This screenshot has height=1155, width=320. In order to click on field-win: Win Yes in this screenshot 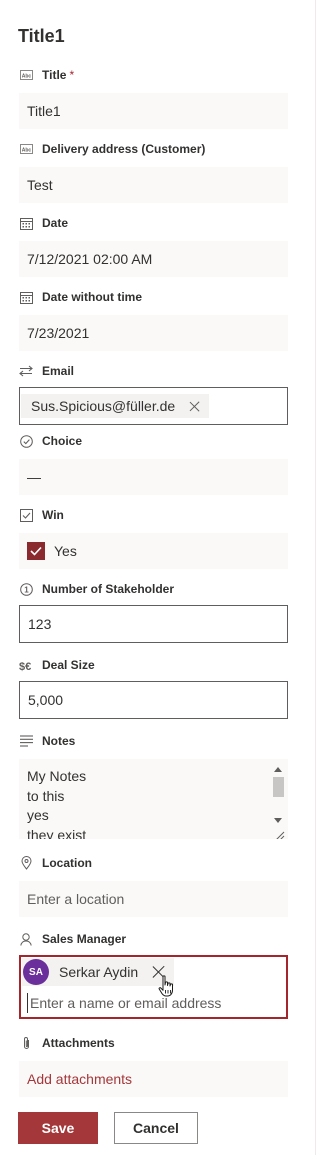, I will do `click(153, 538)`.